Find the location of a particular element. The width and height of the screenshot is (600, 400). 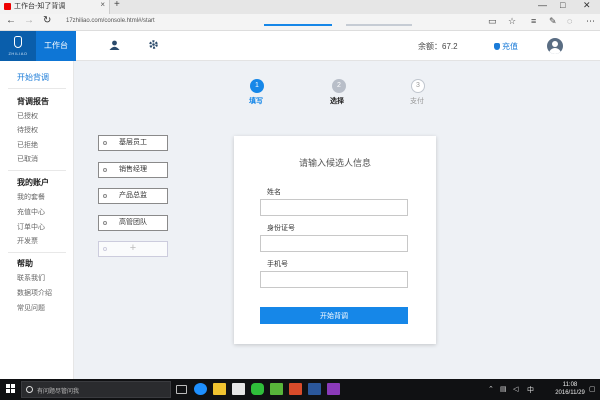

volume-icon: ◁ is located at coordinates (515, 389).